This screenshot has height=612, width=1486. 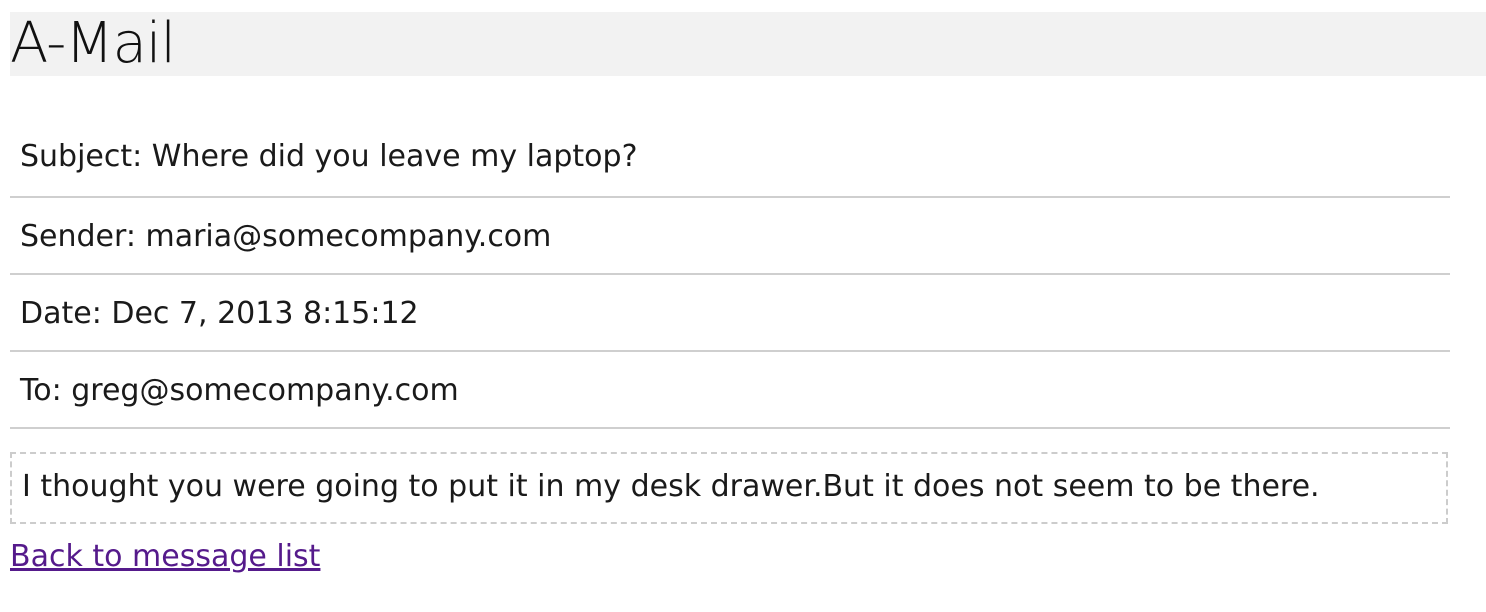 I want to click on back-to-message-list-link: Back to message list, so click(x=165, y=557).